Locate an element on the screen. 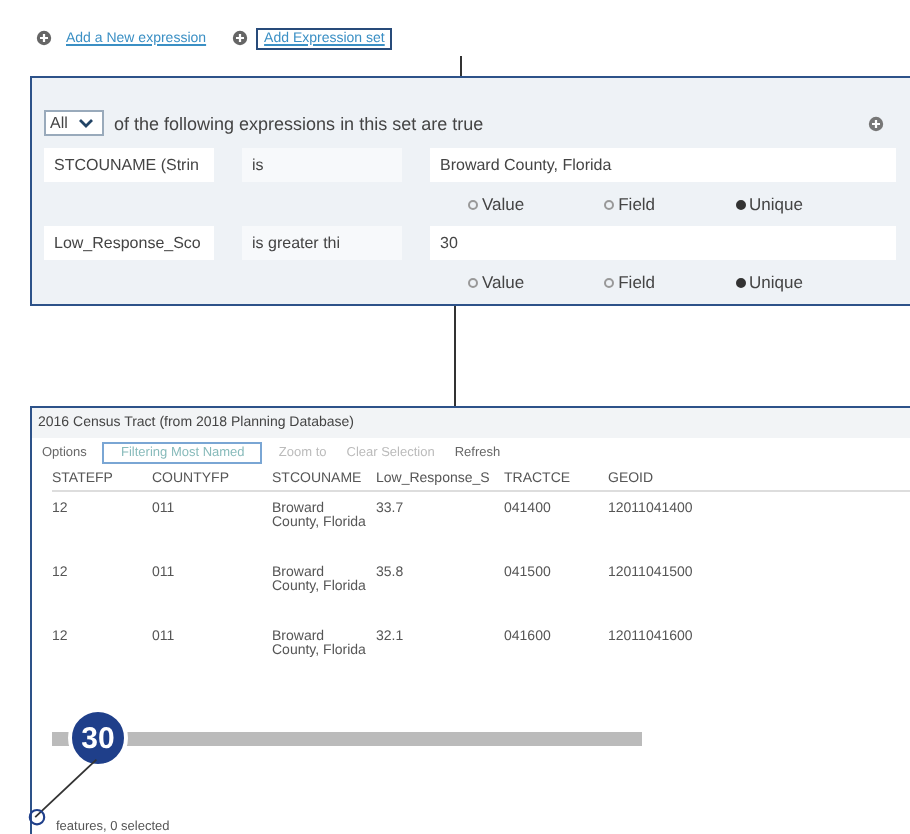 Image resolution: width=910 pixels, height=834 pixels. callout-badge: 30 is located at coordinates (98, 738).